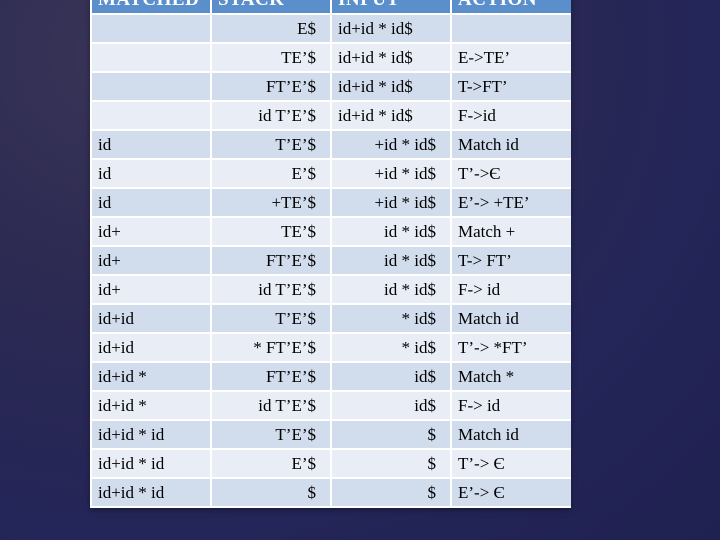 This screenshot has height=540, width=720. I want to click on table-row: id+id * id E’$ $ T’-> Є, so click(331, 463).